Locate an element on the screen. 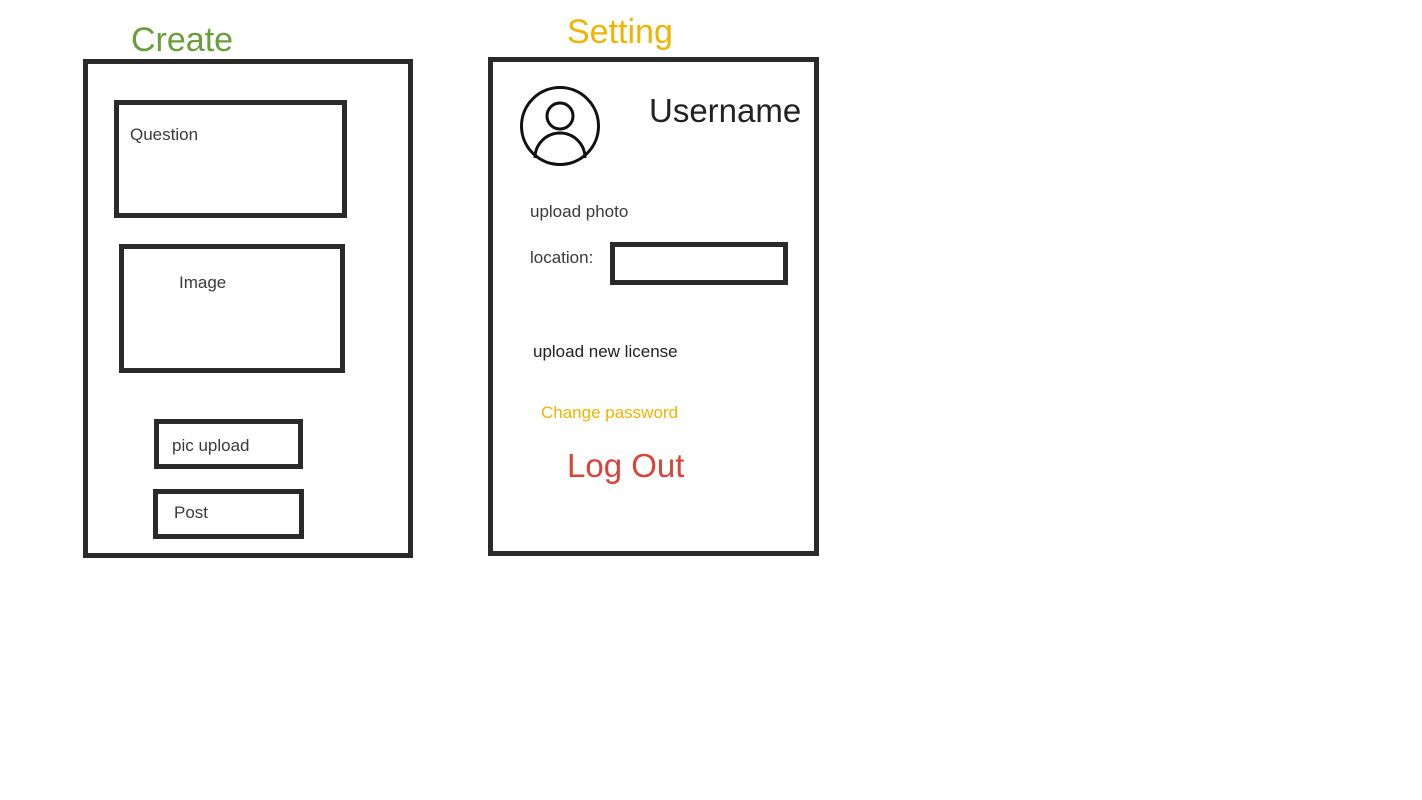  user-avatar-icon is located at coordinates (560, 126).